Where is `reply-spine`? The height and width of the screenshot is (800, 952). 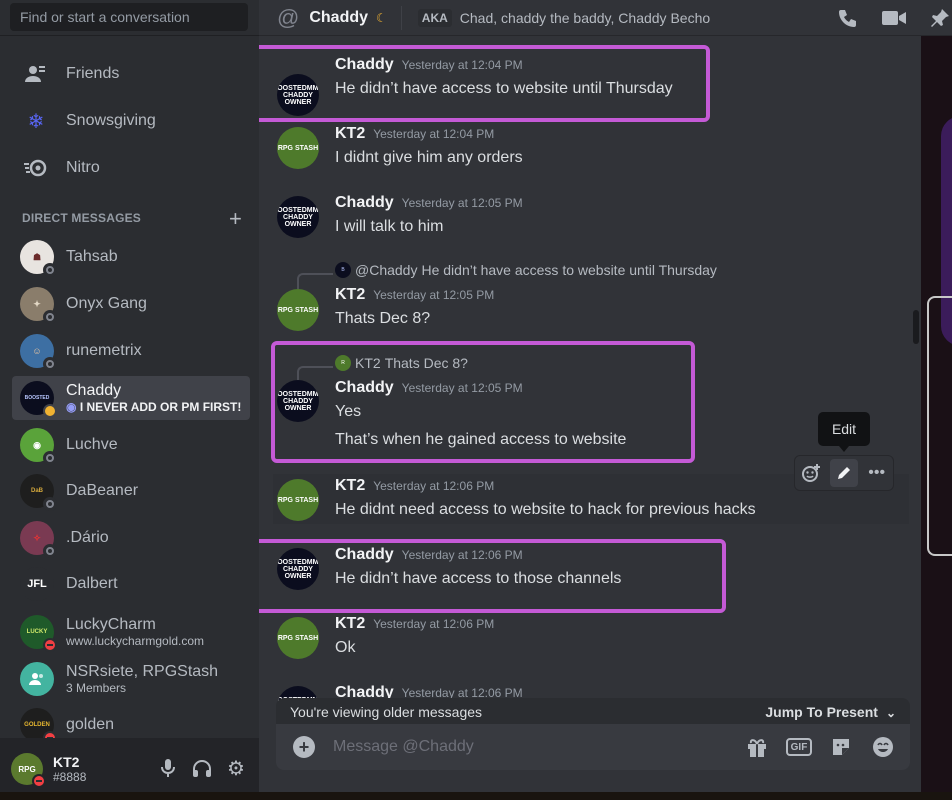
reply-spine is located at coordinates (315, 281).